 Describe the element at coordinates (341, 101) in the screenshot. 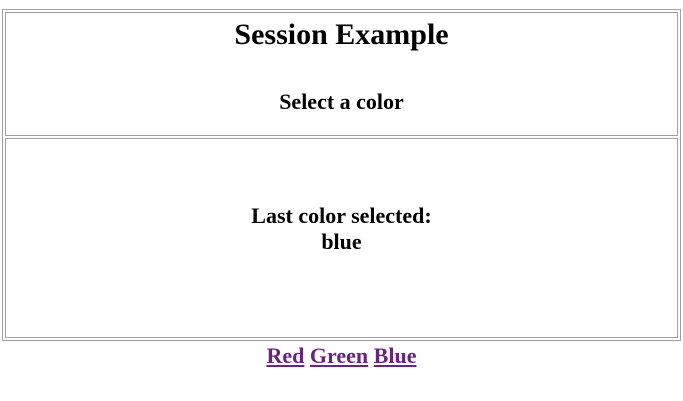

I see `page-subtitle: Select a color` at that location.